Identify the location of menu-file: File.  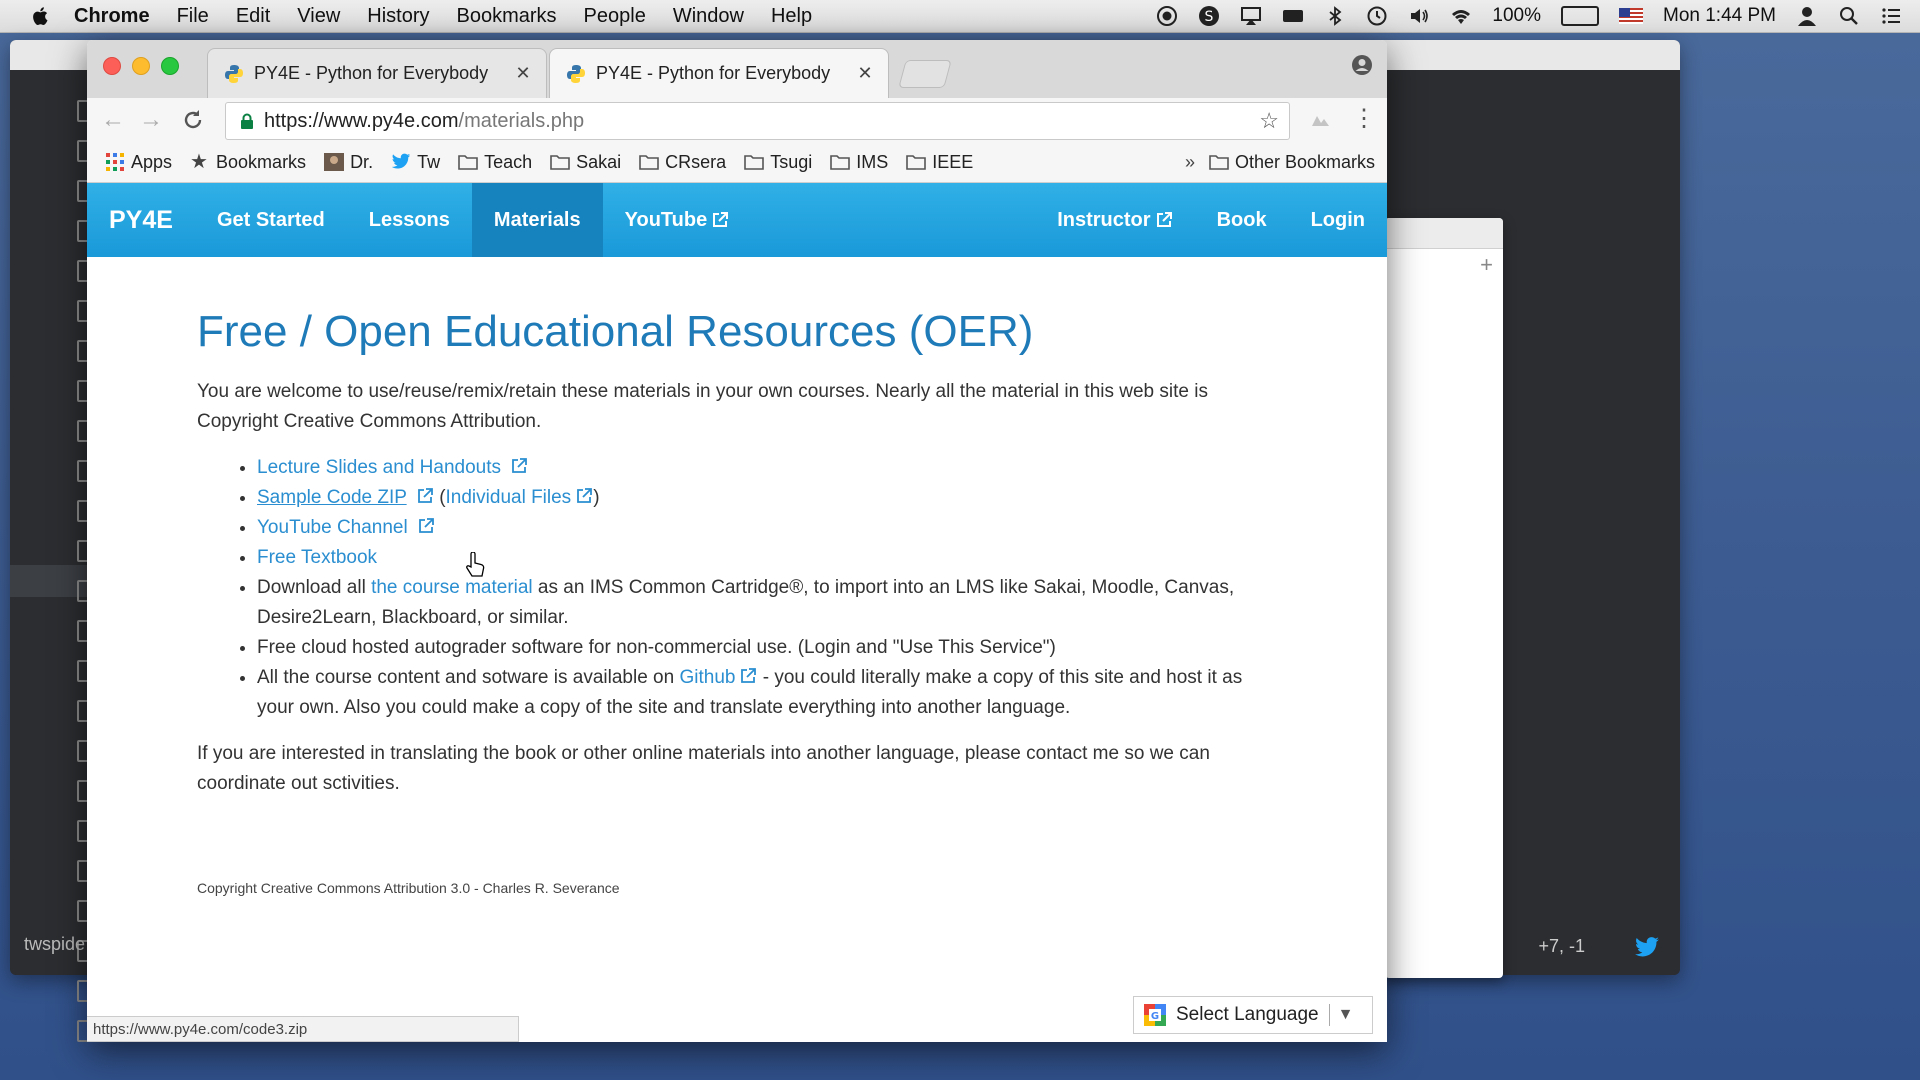
(193, 16).